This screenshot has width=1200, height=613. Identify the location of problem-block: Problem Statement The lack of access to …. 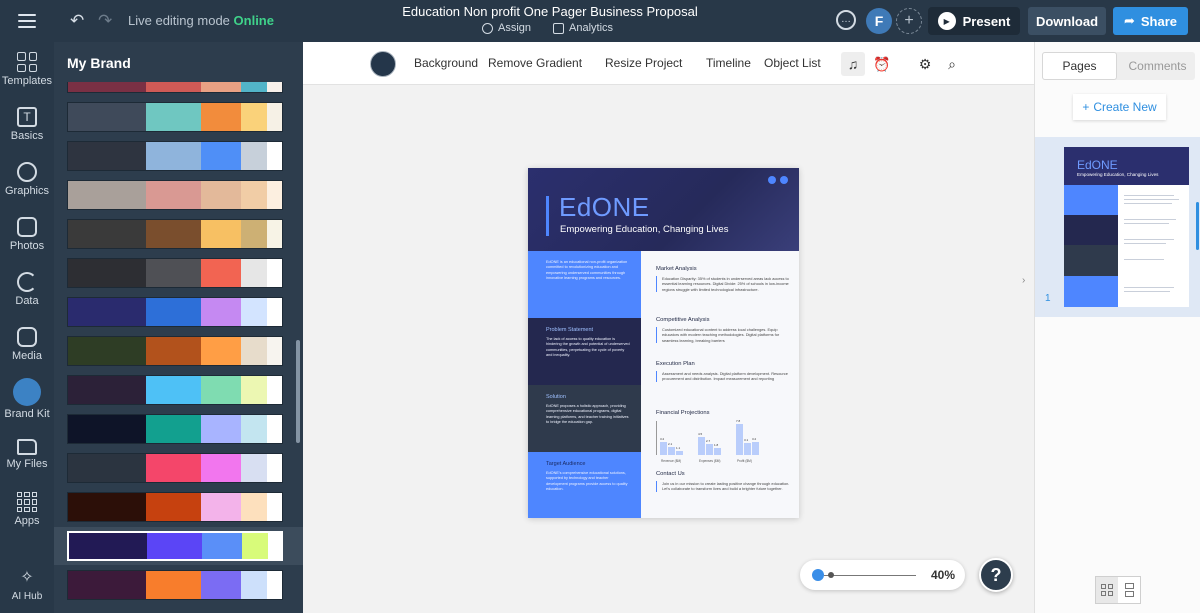
(584, 351).